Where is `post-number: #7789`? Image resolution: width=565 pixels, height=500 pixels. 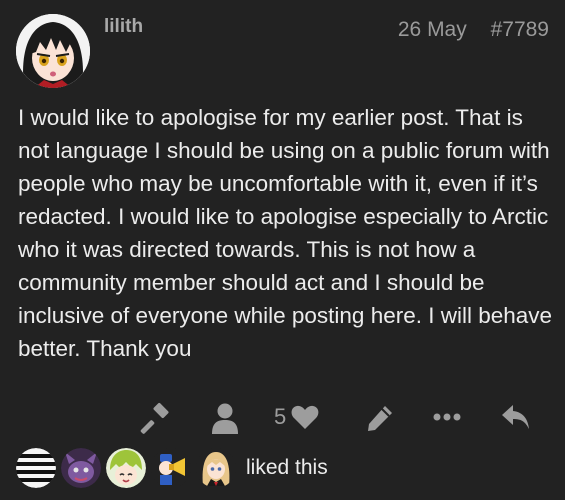
post-number: #7789 is located at coordinates (520, 29).